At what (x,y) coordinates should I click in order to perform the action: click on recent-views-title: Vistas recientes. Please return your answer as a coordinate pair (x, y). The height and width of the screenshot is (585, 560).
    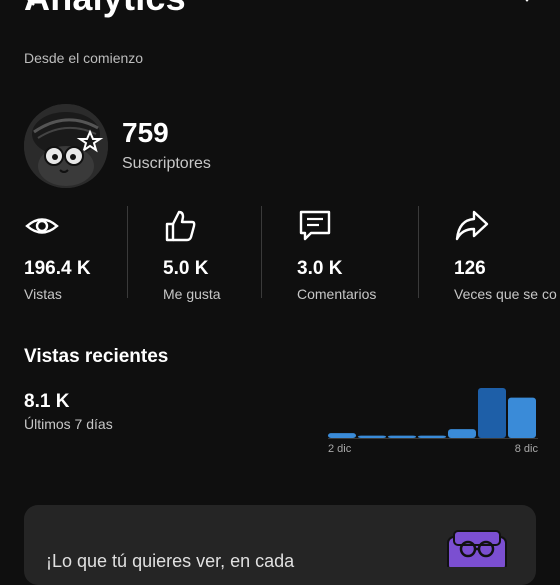
    Looking at the image, I should click on (96, 356).